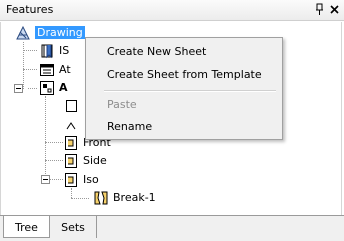 The image size is (344, 241). Describe the element at coordinates (30, 9) in the screenshot. I see `panel-title: Features` at that location.